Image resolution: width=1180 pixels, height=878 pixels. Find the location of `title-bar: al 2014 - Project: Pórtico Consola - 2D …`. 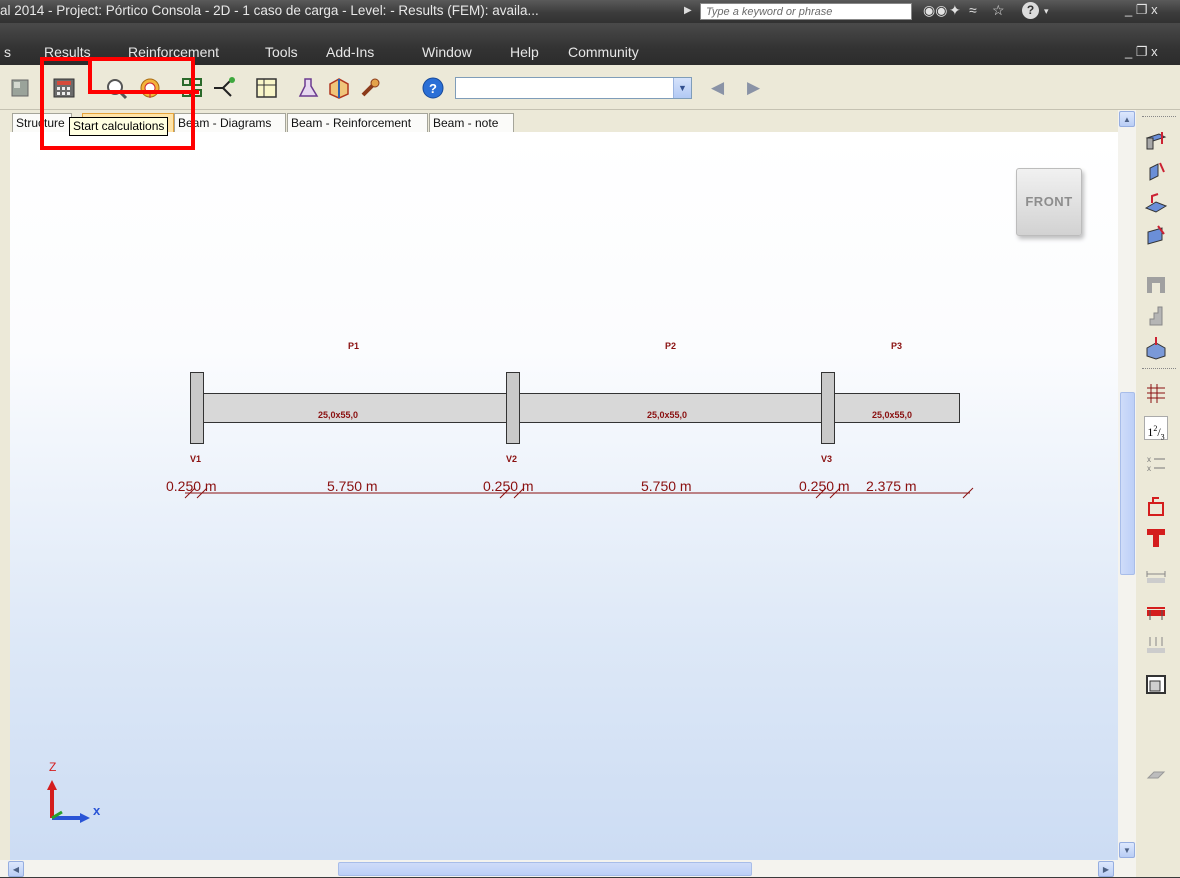

title-bar: al 2014 - Project: Pórtico Consola - 2D … is located at coordinates (590, 11).